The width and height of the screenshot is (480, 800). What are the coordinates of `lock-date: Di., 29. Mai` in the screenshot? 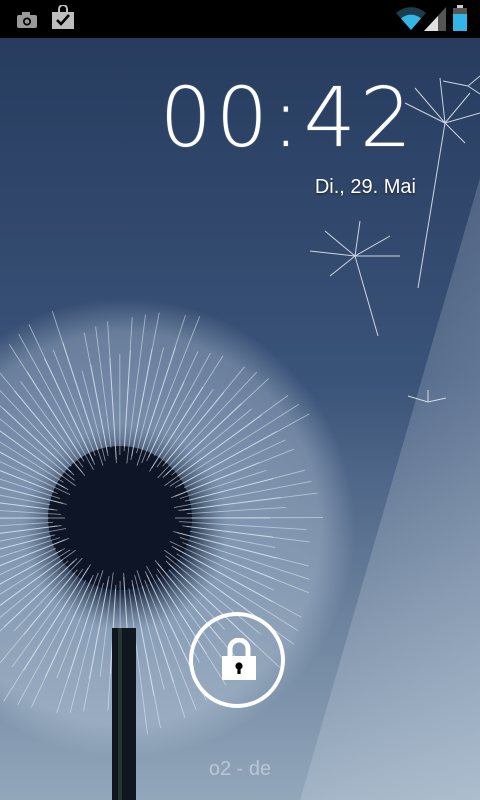 It's located at (365, 187).